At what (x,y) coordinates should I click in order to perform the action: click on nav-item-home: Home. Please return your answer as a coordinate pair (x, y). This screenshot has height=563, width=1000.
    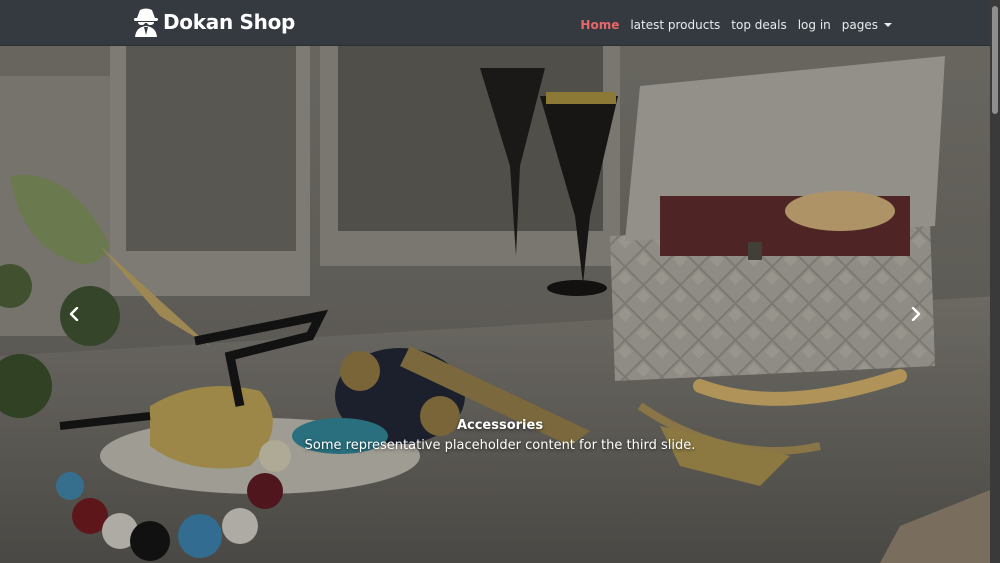
    Looking at the image, I should click on (599, 23).